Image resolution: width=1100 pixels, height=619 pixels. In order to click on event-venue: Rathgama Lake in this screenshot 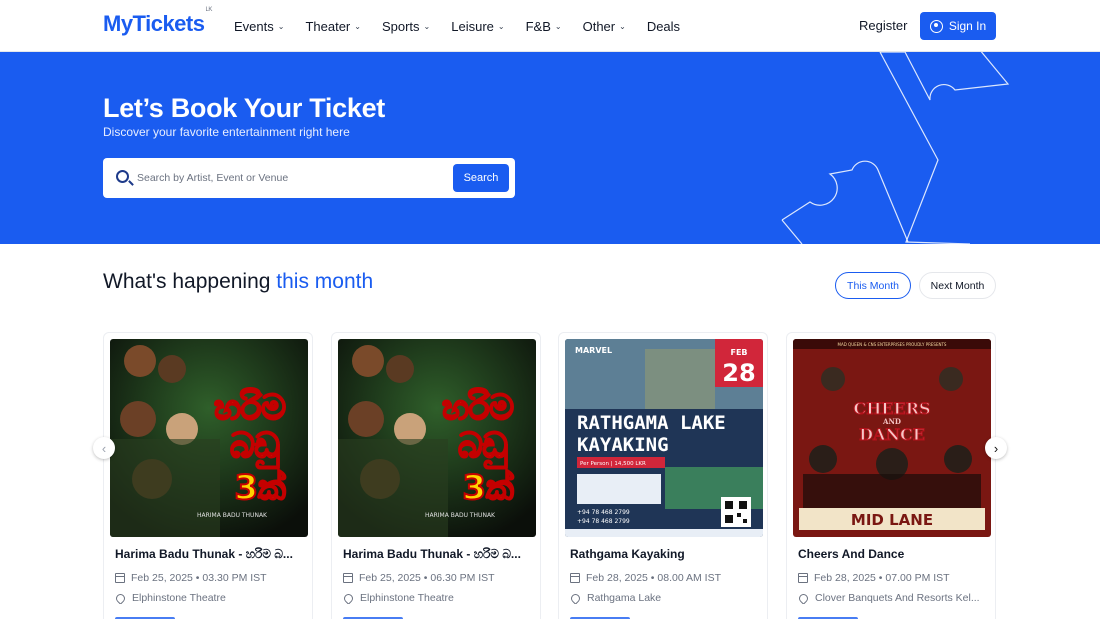, I will do `click(666, 598)`.